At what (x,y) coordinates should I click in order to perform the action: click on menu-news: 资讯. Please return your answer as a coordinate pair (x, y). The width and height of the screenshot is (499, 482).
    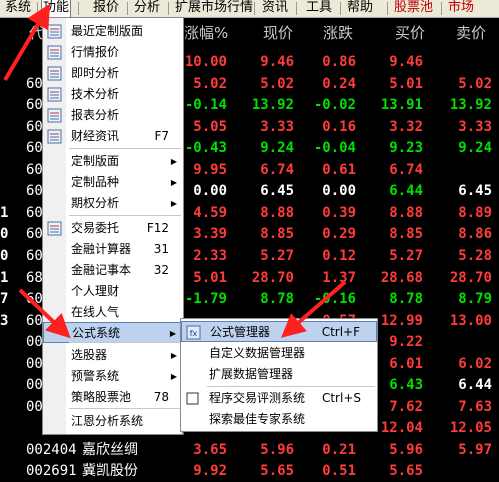
    Looking at the image, I should click on (275, 8).